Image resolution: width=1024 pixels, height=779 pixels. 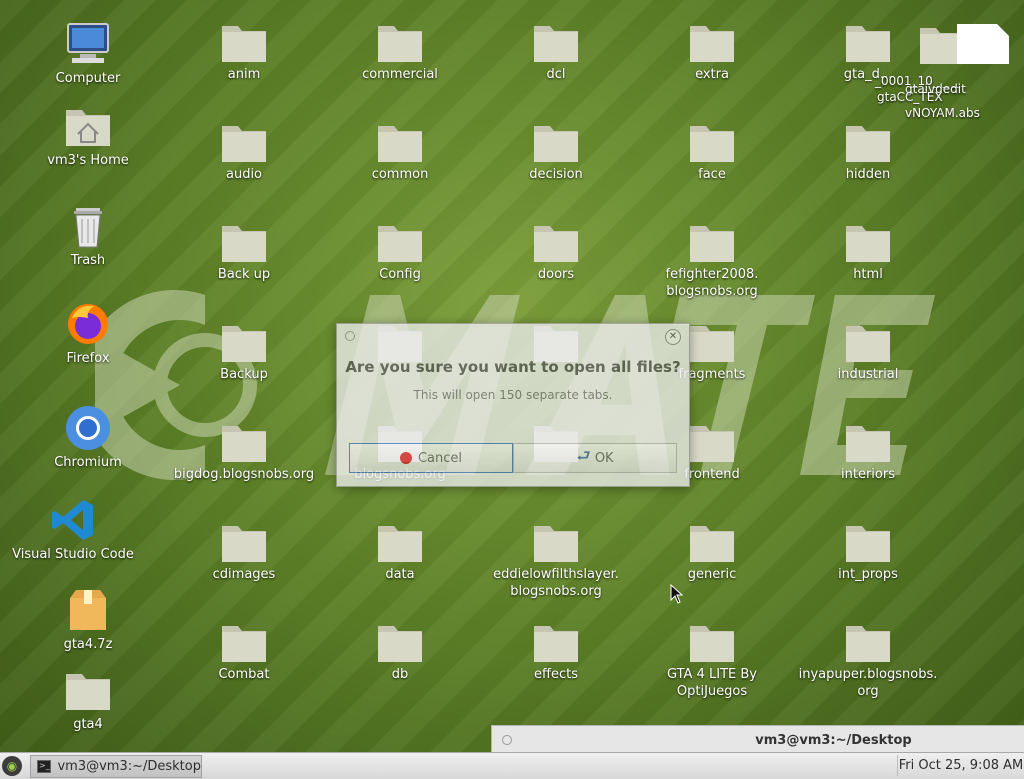 I want to click on desktop-folder: data, so click(x=400, y=551).